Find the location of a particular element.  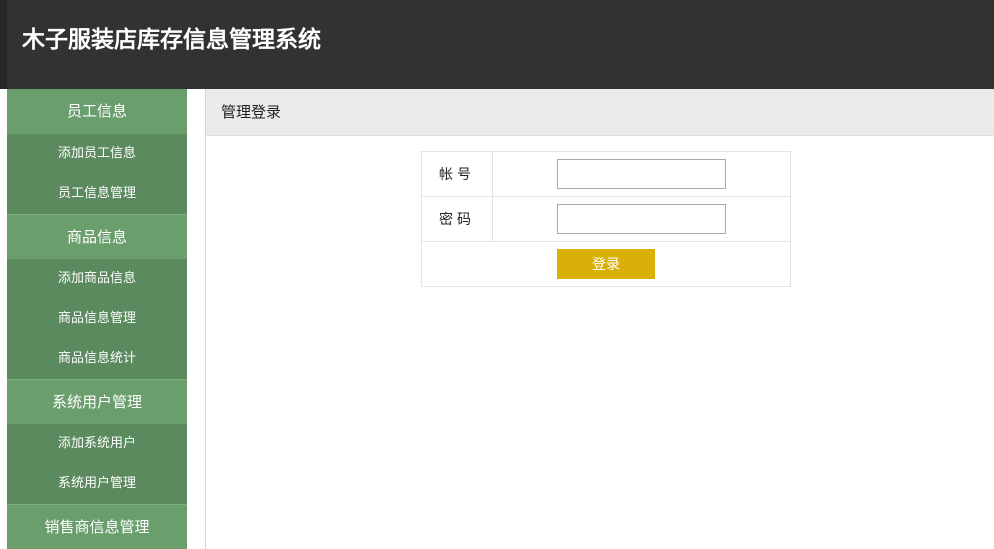

page-title: 管理登录 is located at coordinates (251, 112).